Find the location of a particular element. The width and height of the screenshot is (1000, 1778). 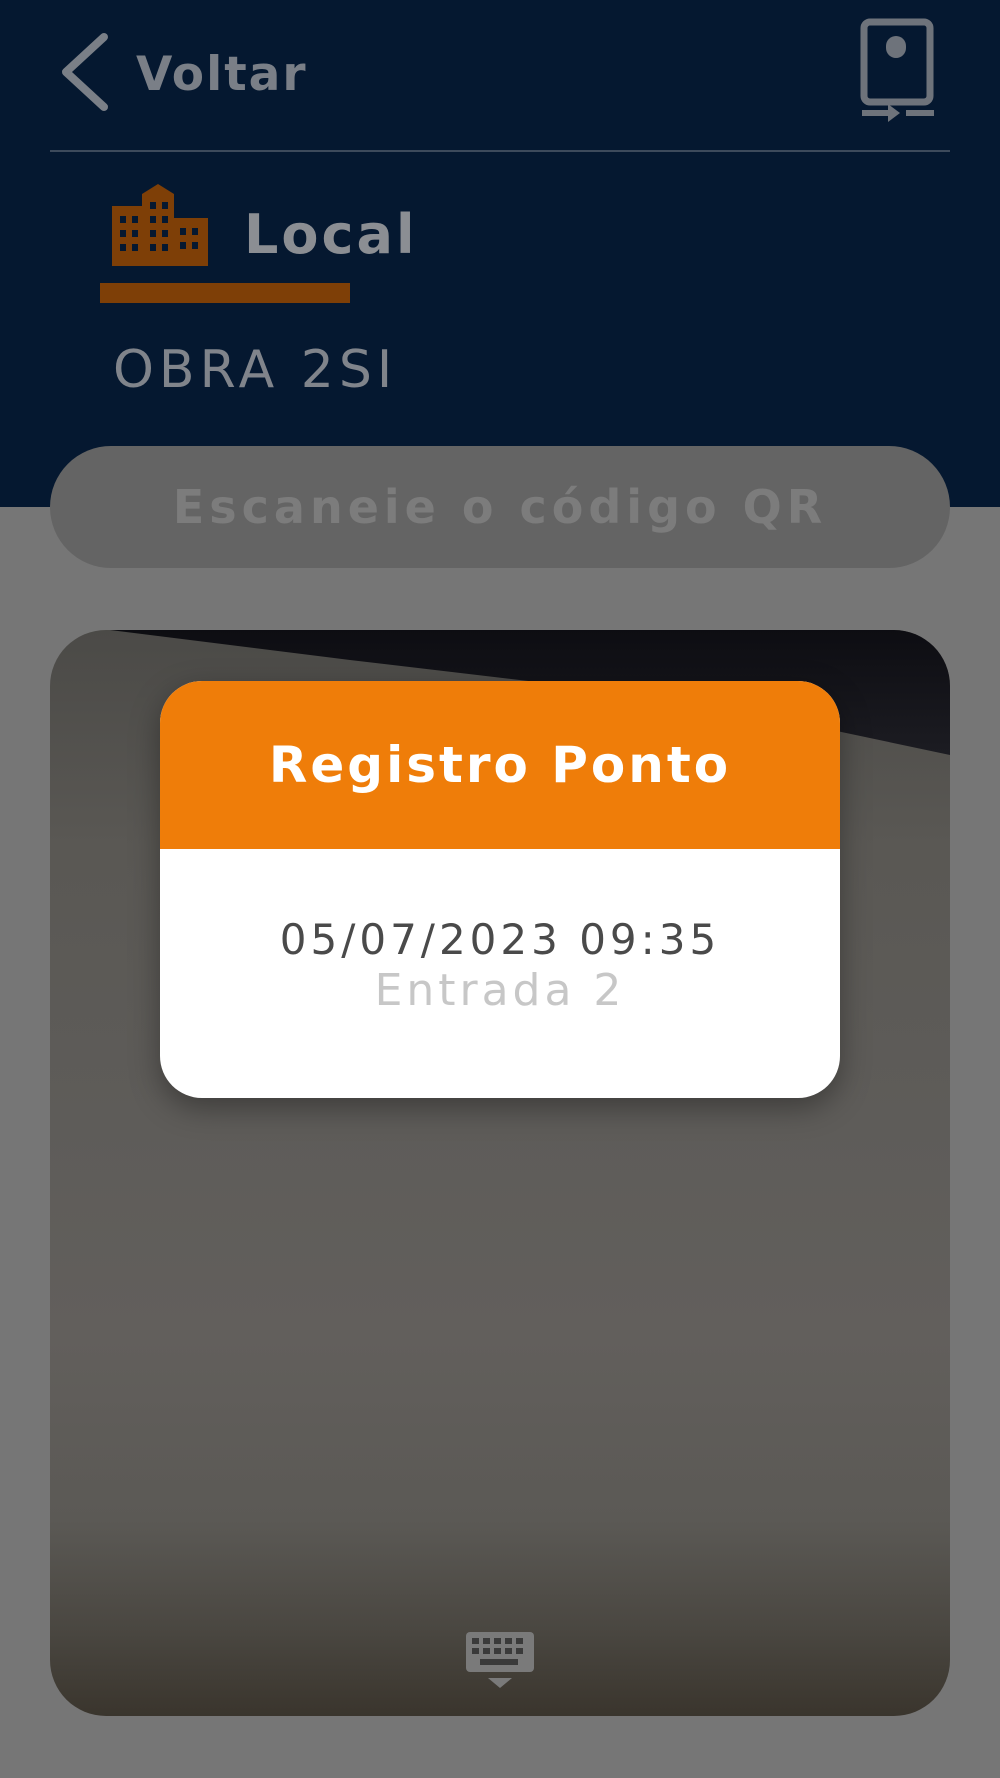

dialog-datetime: 05/07/2023 09:35 is located at coordinates (500, 939).